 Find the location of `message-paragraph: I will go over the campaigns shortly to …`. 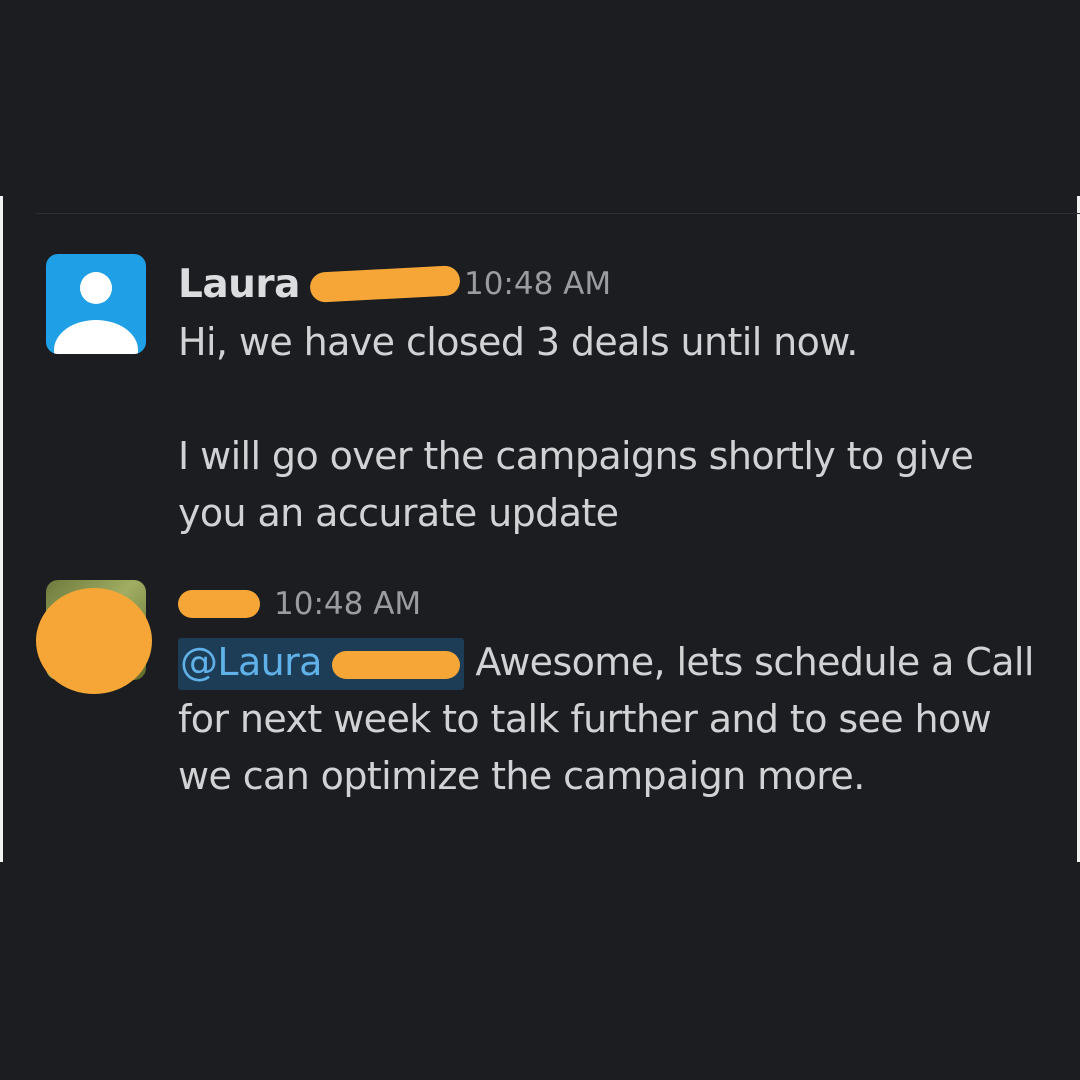

message-paragraph: I will go over the campaigns shortly to … is located at coordinates (576, 484).